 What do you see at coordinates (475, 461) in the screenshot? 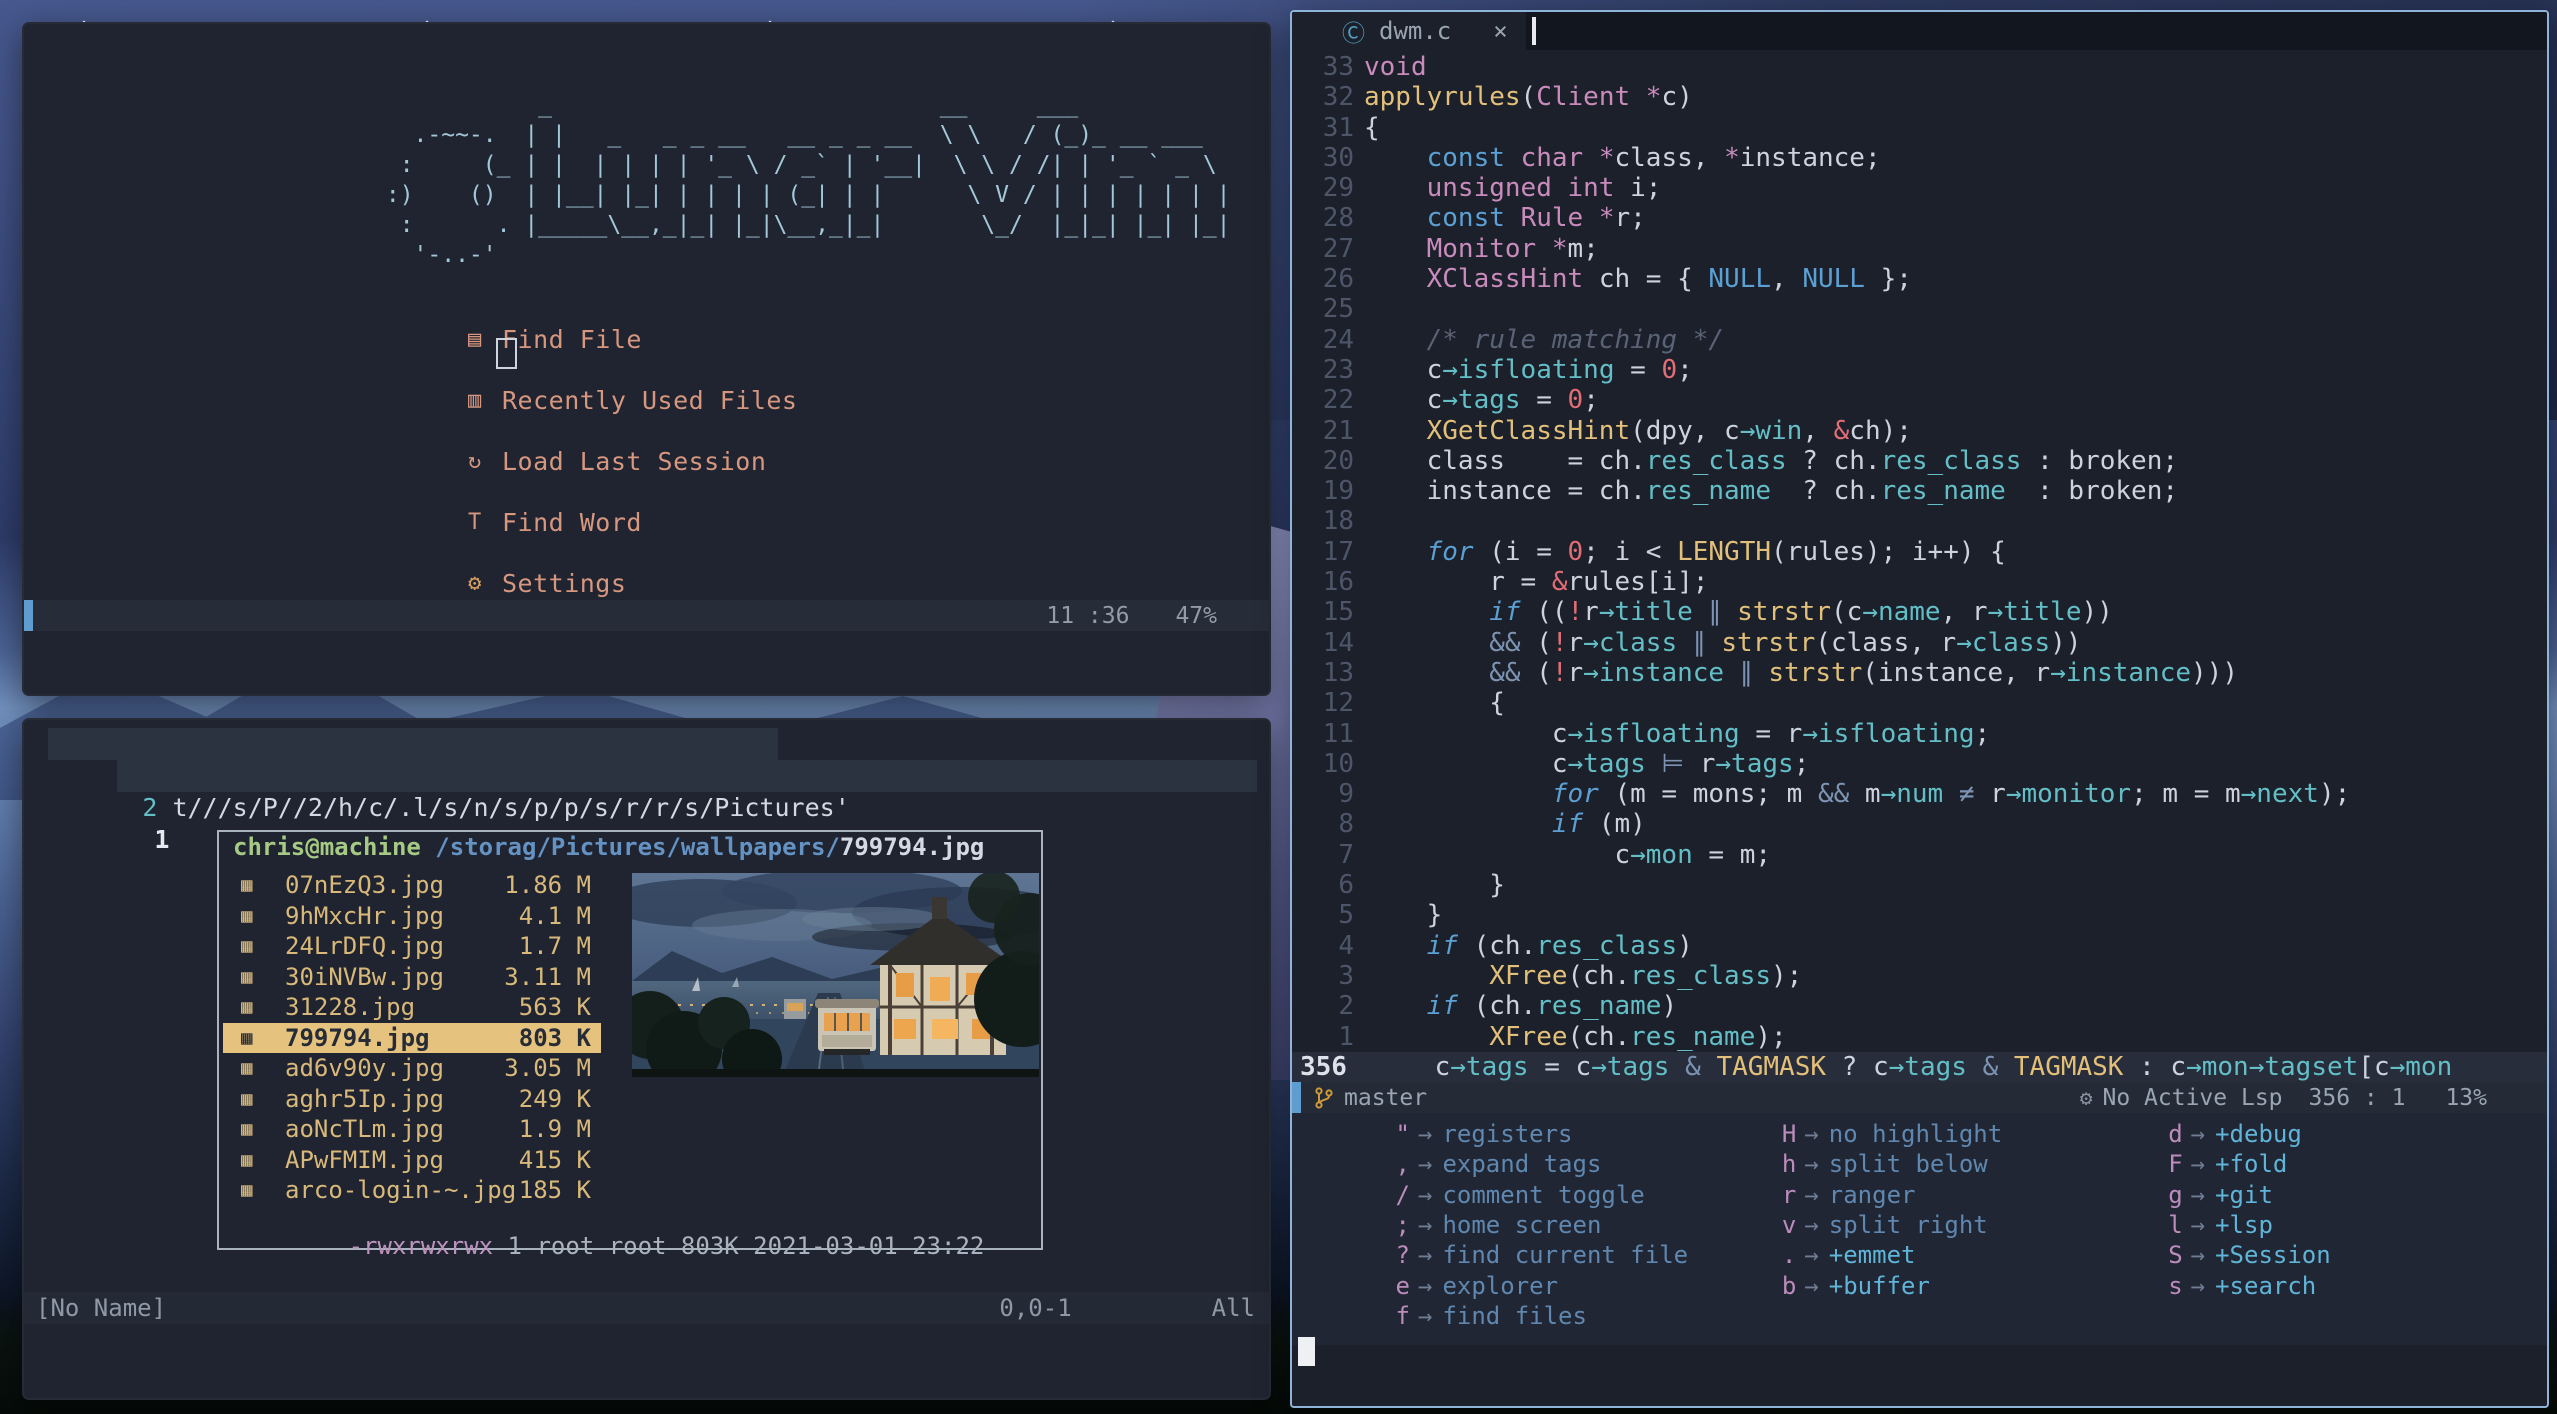
I see `load-session-icon: ↻` at bounding box center [475, 461].